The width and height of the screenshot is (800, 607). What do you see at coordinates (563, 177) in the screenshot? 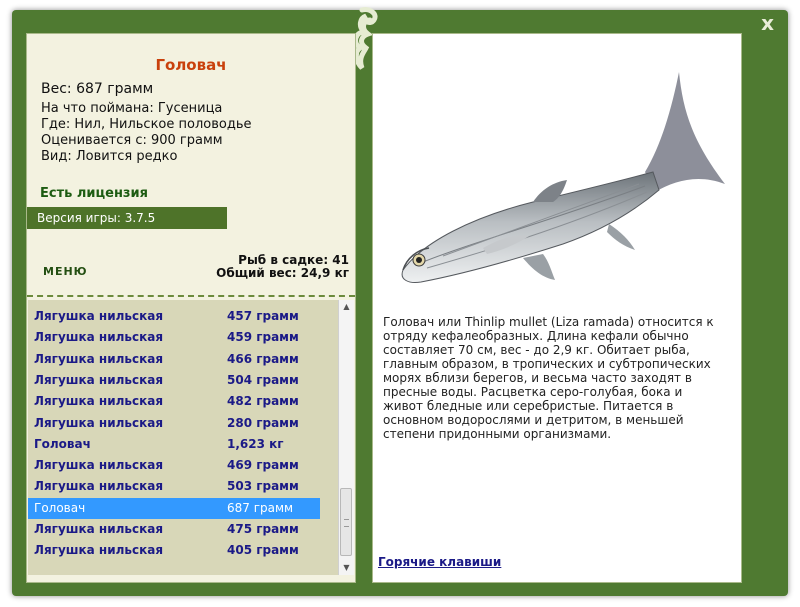
I see `fish-image` at bounding box center [563, 177].